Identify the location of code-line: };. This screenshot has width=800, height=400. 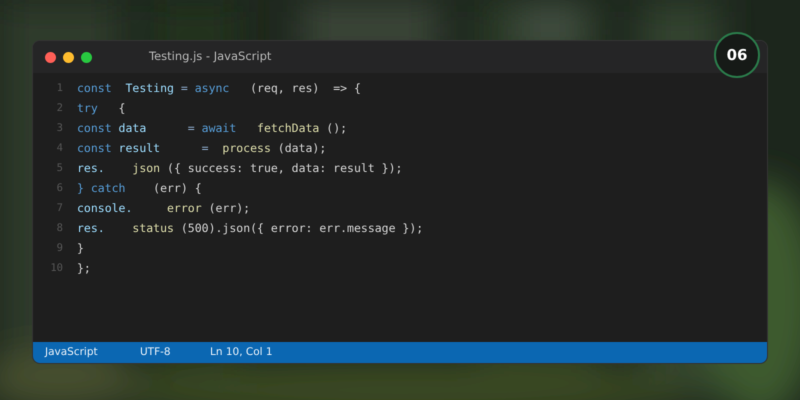
(83, 269).